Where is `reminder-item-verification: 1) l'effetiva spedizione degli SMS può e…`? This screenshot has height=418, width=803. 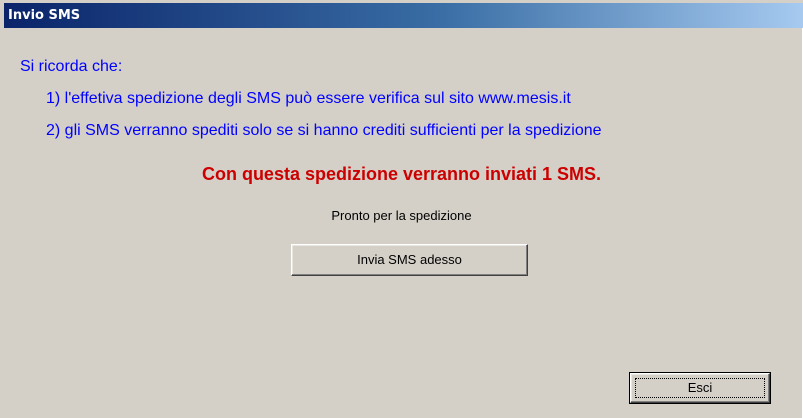 reminder-item-verification: 1) l'effetiva spedizione degli SMS può e… is located at coordinates (308, 98).